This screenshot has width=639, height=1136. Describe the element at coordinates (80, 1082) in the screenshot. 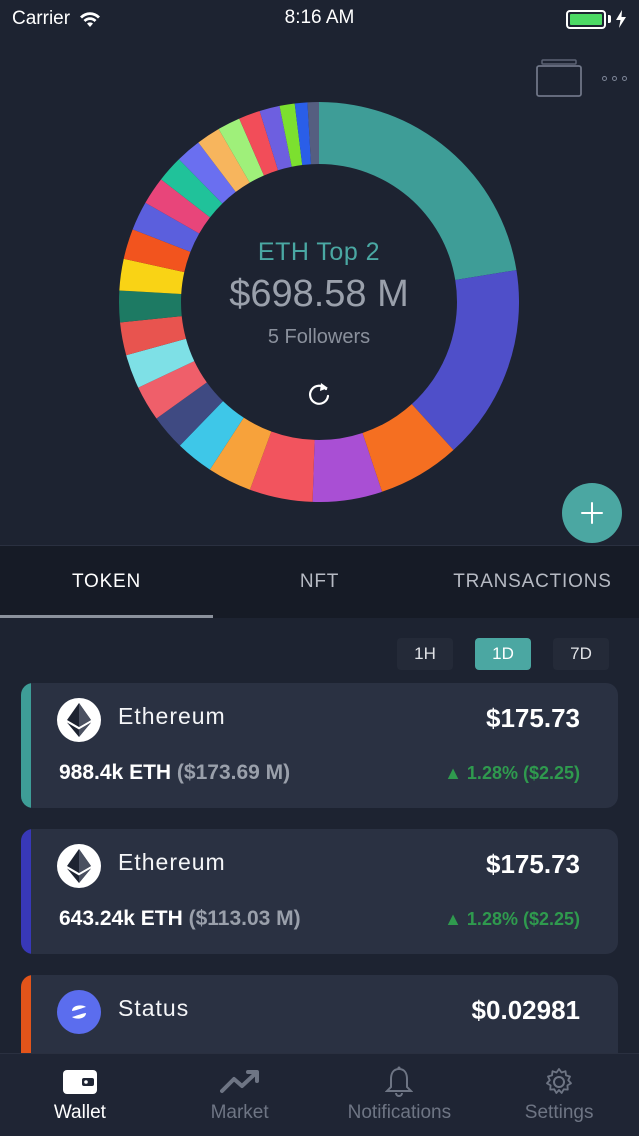

I see `wallet-icon` at that location.